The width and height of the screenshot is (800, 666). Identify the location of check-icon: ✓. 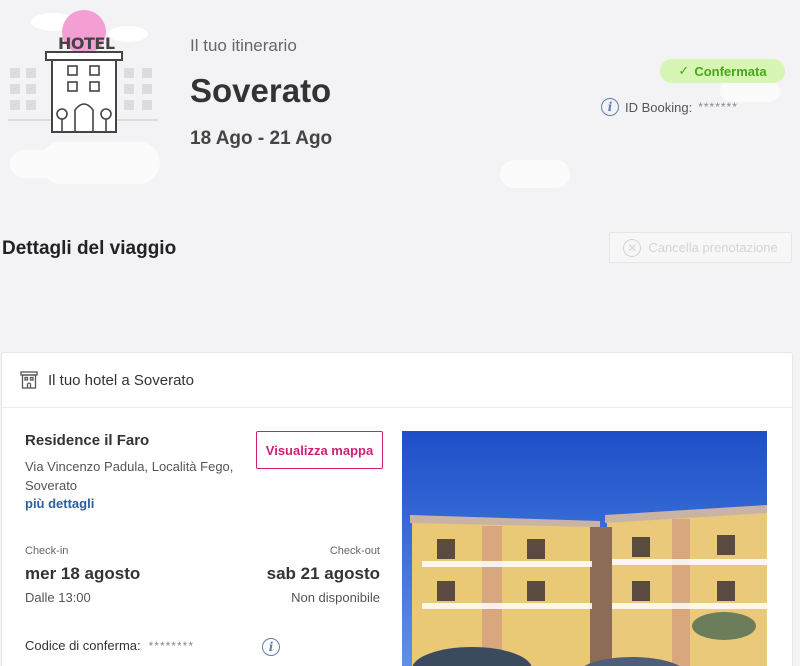
(684, 70).